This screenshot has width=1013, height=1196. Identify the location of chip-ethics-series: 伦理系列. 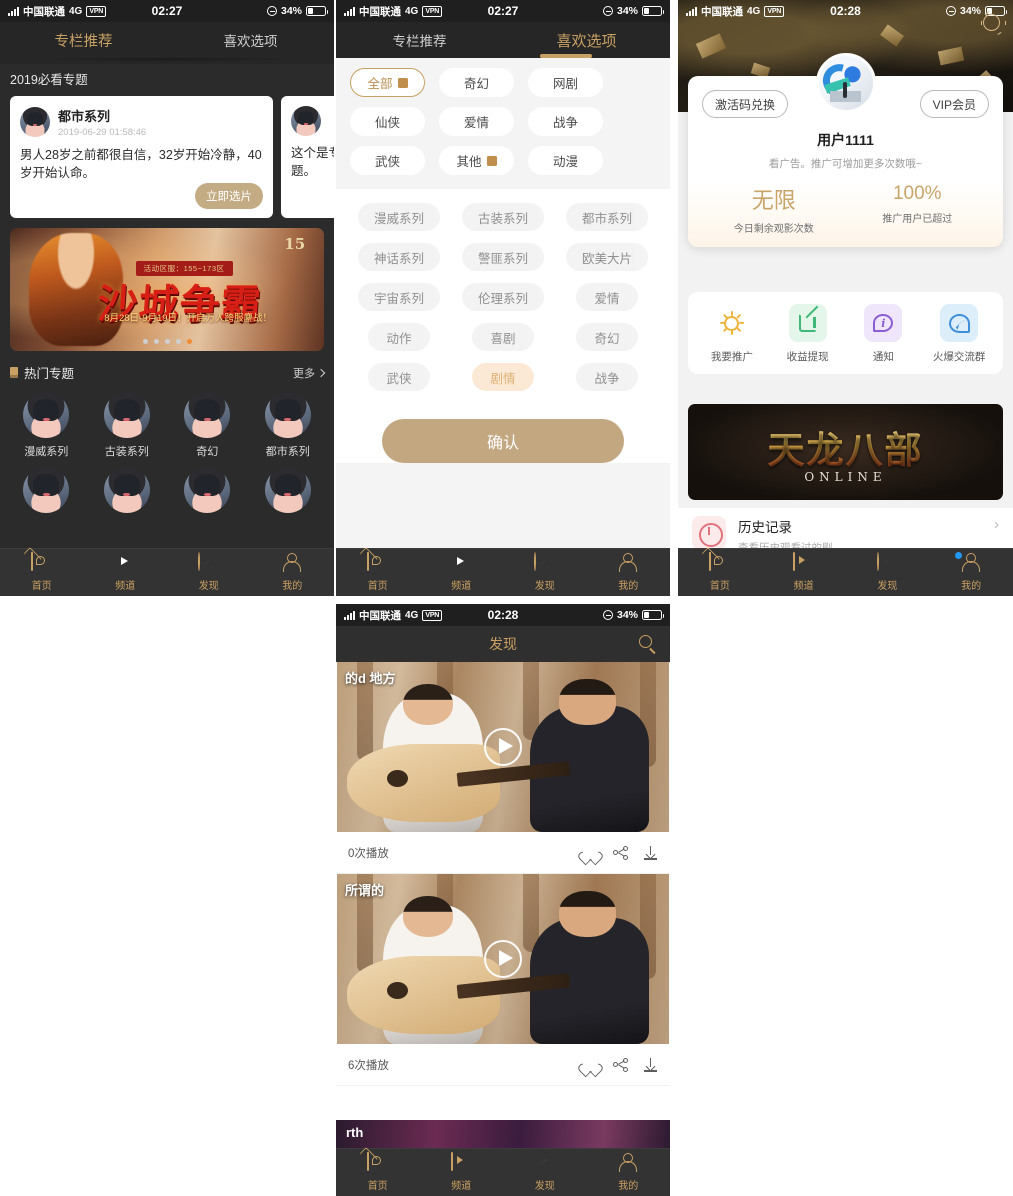
(502, 297).